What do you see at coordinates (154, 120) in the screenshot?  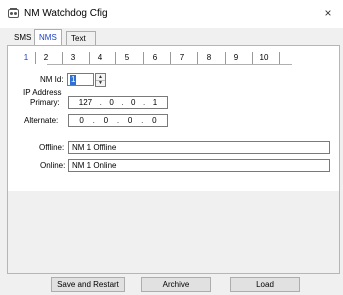 I see `alternate-octet-4: 0` at bounding box center [154, 120].